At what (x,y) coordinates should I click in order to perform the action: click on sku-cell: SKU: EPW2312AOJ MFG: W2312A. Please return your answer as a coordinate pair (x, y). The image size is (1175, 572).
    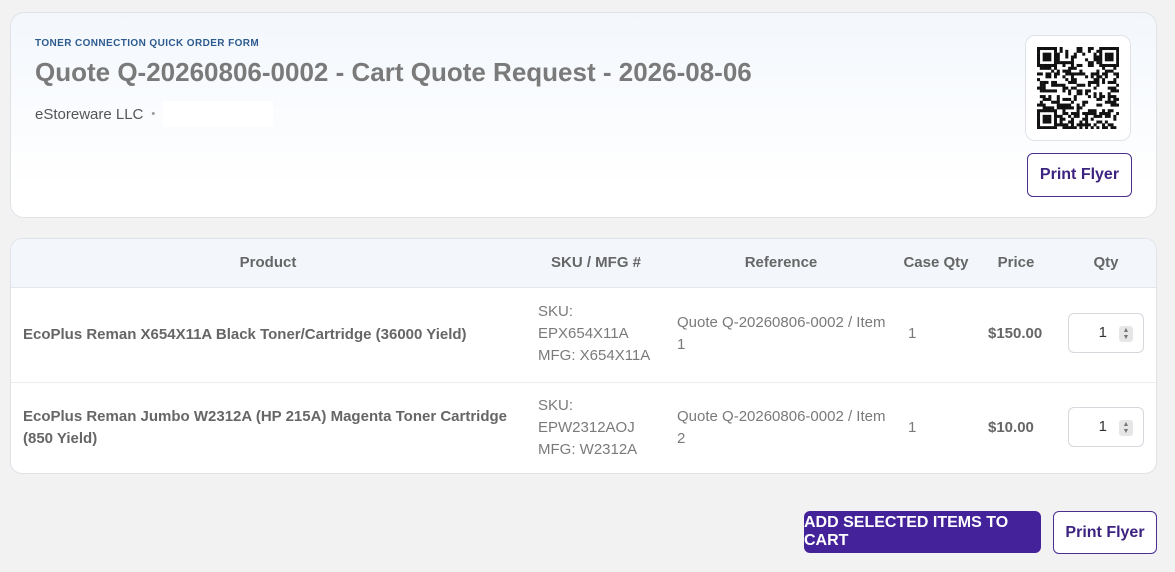
    Looking at the image, I should click on (603, 428).